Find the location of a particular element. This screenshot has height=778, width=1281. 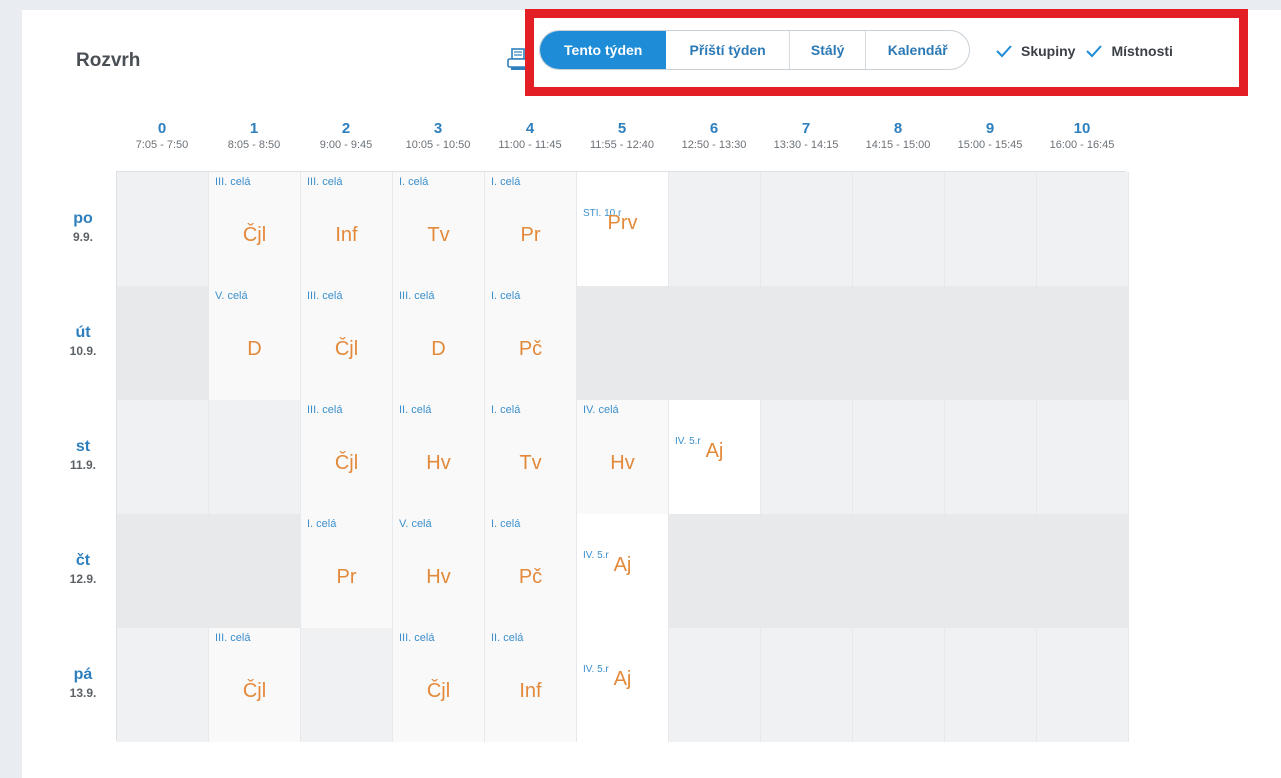

hour-column-header: 8 14:15 - 15:00 is located at coordinates (898, 136).